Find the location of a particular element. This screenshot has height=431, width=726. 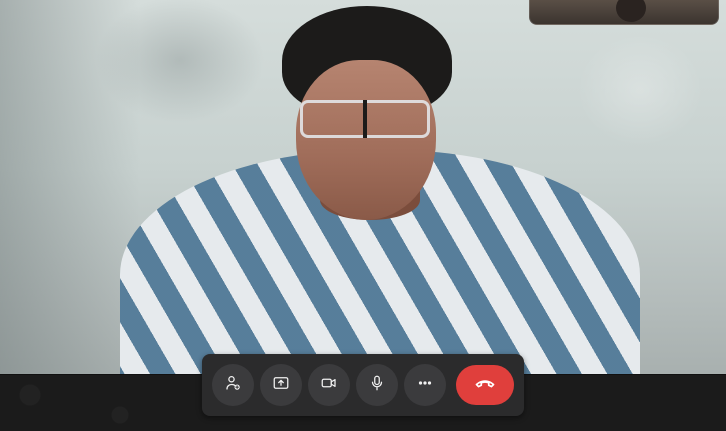

share-screen-icon is located at coordinates (281, 385).